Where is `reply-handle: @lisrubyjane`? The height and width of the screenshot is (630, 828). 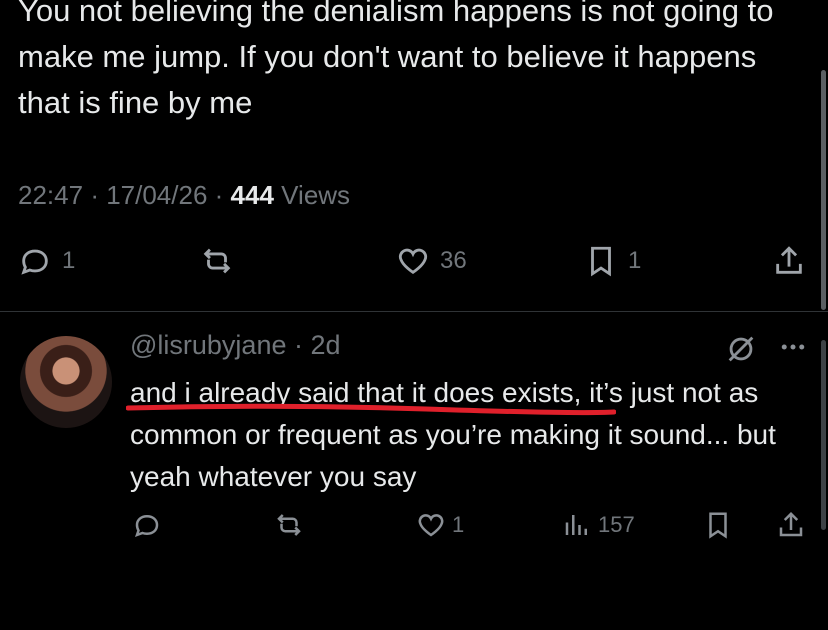
reply-handle: @lisrubyjane is located at coordinates (208, 345).